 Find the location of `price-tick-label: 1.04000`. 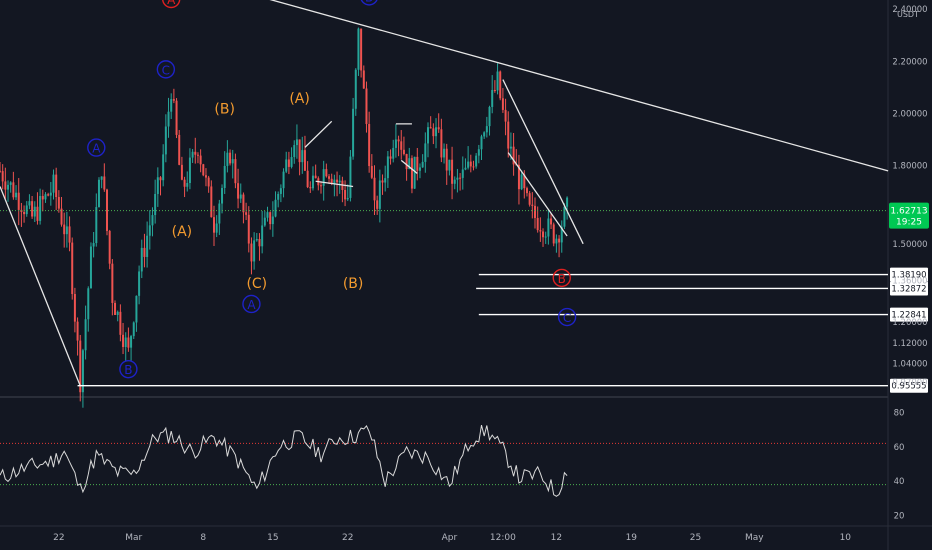

price-tick-label: 1.04000 is located at coordinates (909, 365).